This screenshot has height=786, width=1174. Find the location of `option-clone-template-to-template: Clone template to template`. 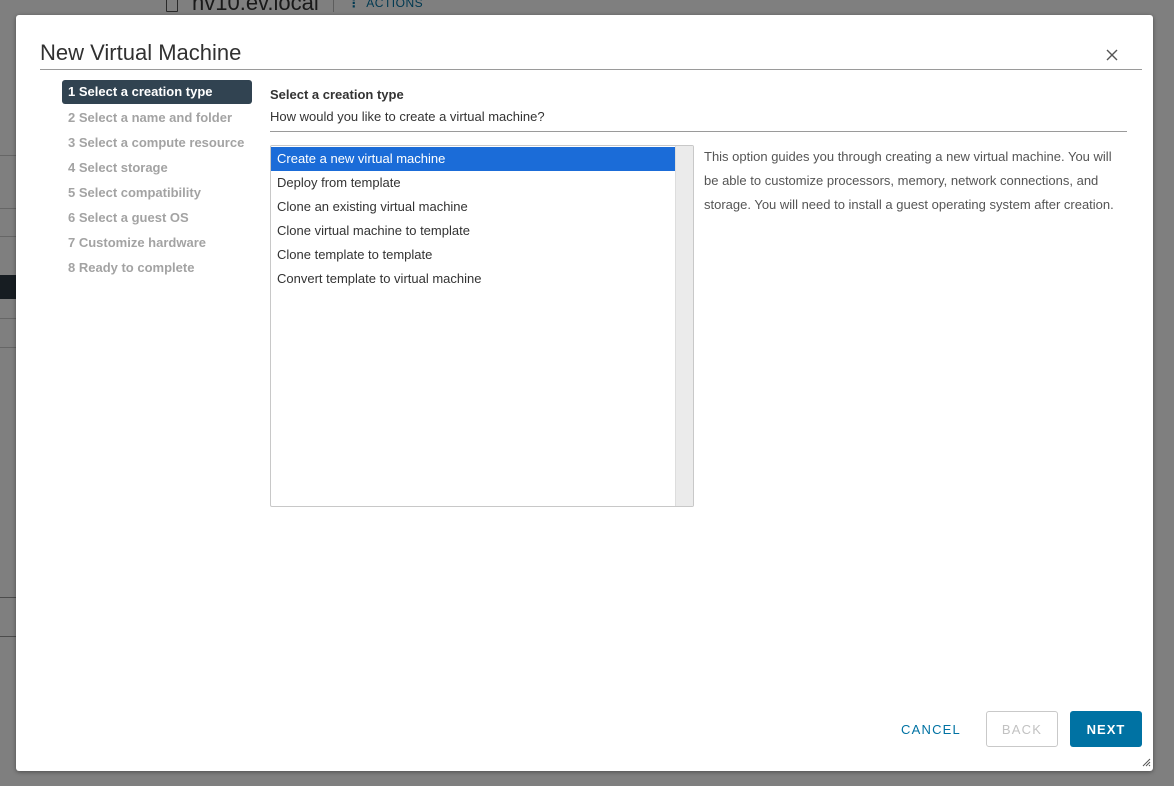

option-clone-template-to-template: Clone template to template is located at coordinates (473, 255).